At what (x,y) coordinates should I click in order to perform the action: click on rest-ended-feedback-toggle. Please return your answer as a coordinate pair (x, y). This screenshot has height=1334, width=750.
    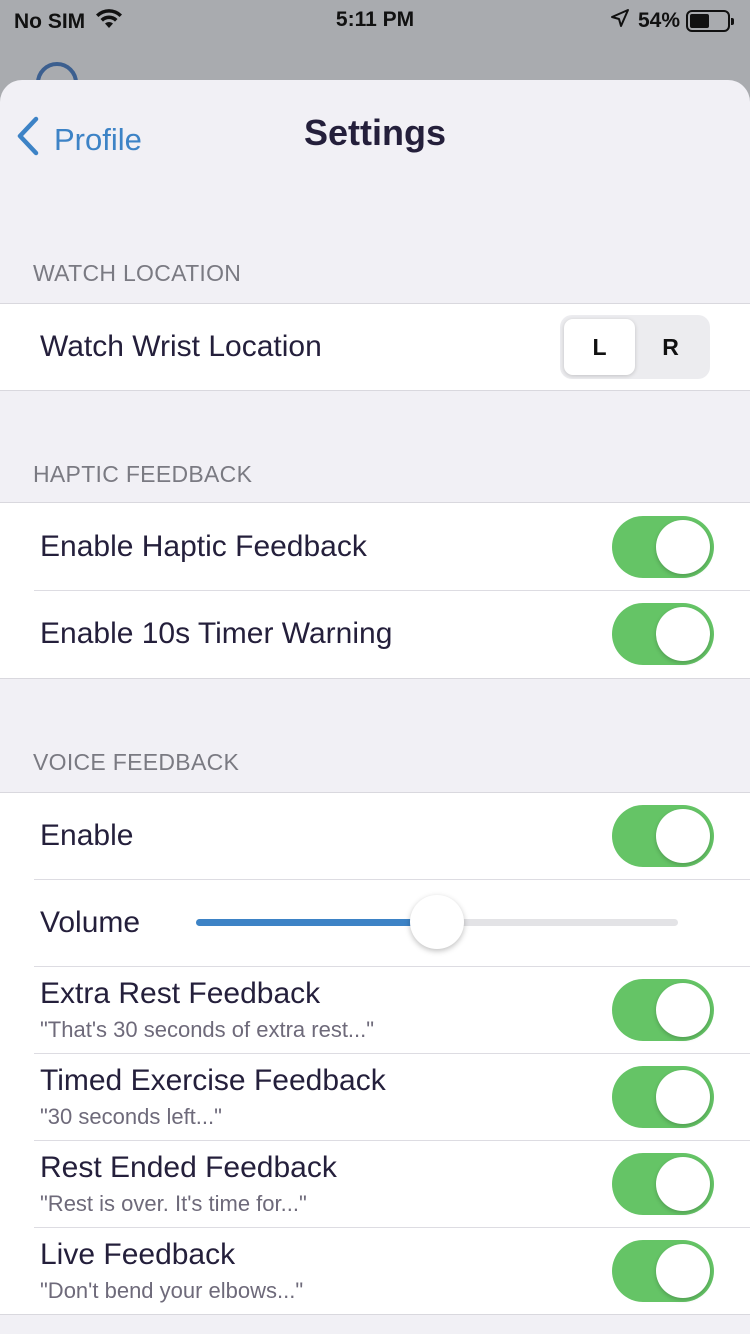
    Looking at the image, I should click on (663, 1183).